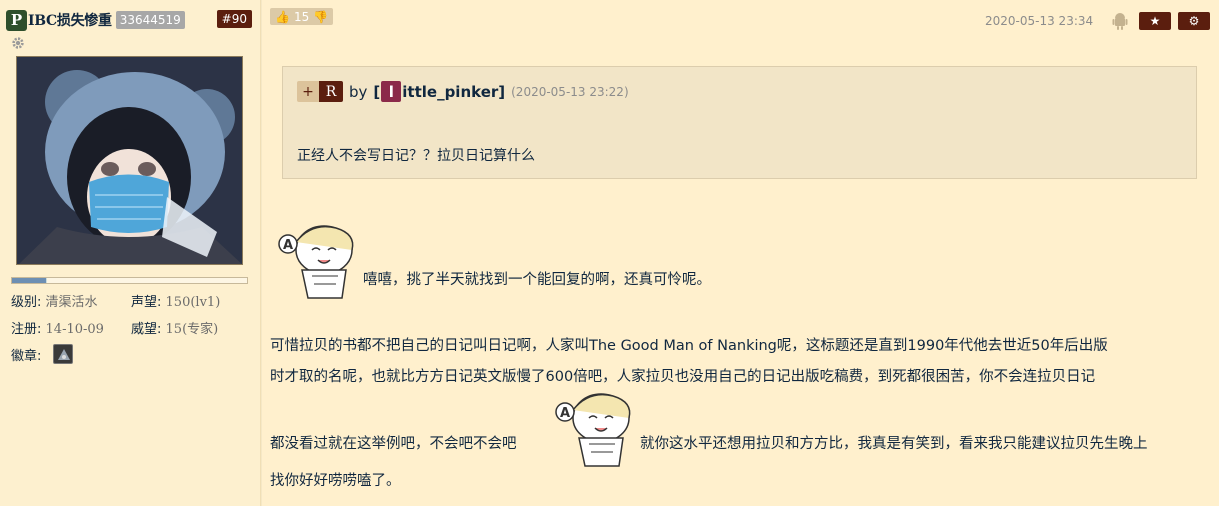 This screenshot has height=506, width=1219. What do you see at coordinates (129, 280) in the screenshot?
I see `level-progress-bar` at bounding box center [129, 280].